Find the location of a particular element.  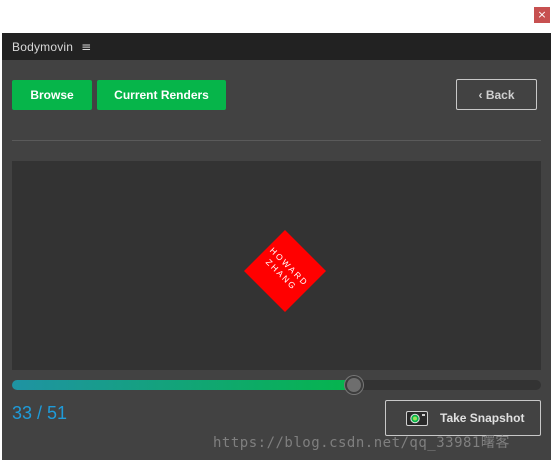

divider is located at coordinates (276, 140).